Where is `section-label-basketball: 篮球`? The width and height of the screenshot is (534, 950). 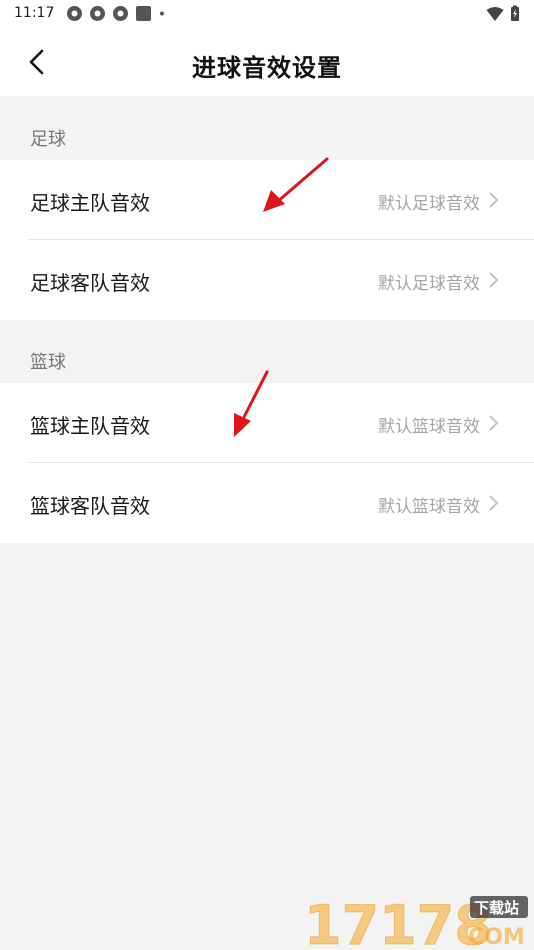
section-label-basketball: 篮球 is located at coordinates (48, 362).